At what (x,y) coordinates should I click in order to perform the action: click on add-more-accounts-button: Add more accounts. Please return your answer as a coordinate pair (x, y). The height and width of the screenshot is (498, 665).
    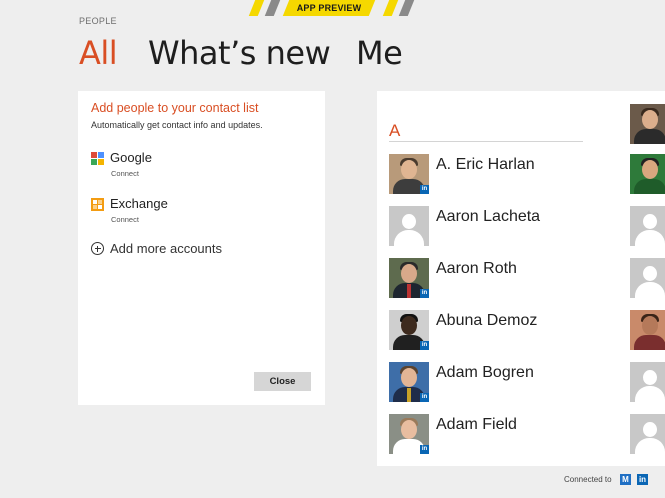
    Looking at the image, I should click on (176, 250).